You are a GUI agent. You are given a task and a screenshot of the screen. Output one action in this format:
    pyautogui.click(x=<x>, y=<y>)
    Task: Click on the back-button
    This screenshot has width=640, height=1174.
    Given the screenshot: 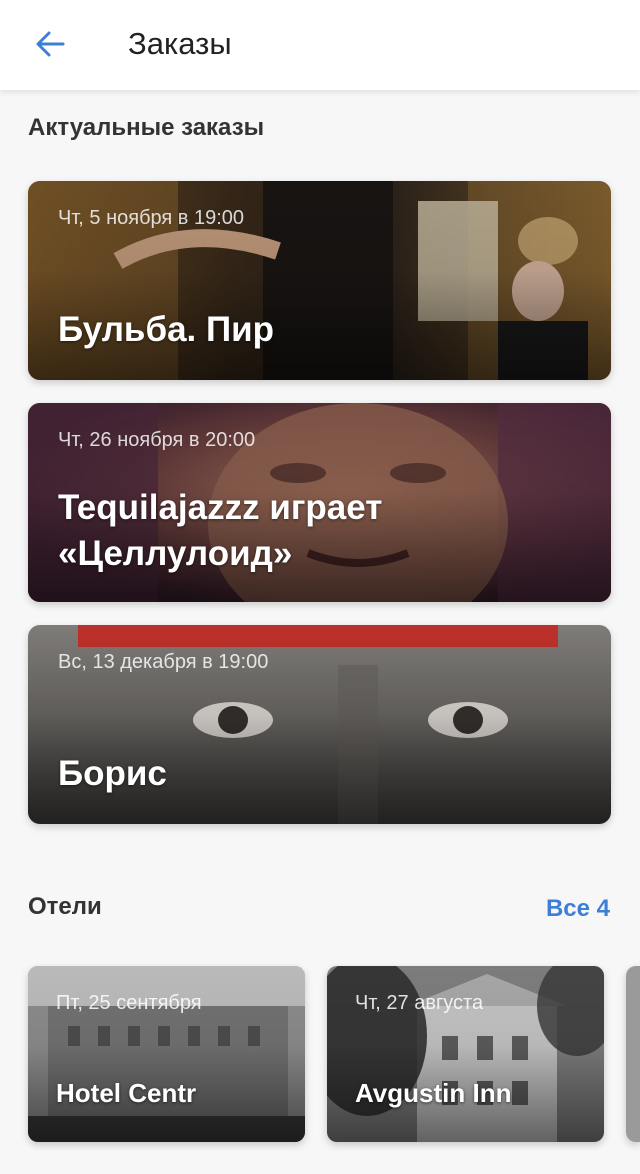 What is the action you would take?
    pyautogui.click(x=50, y=44)
    